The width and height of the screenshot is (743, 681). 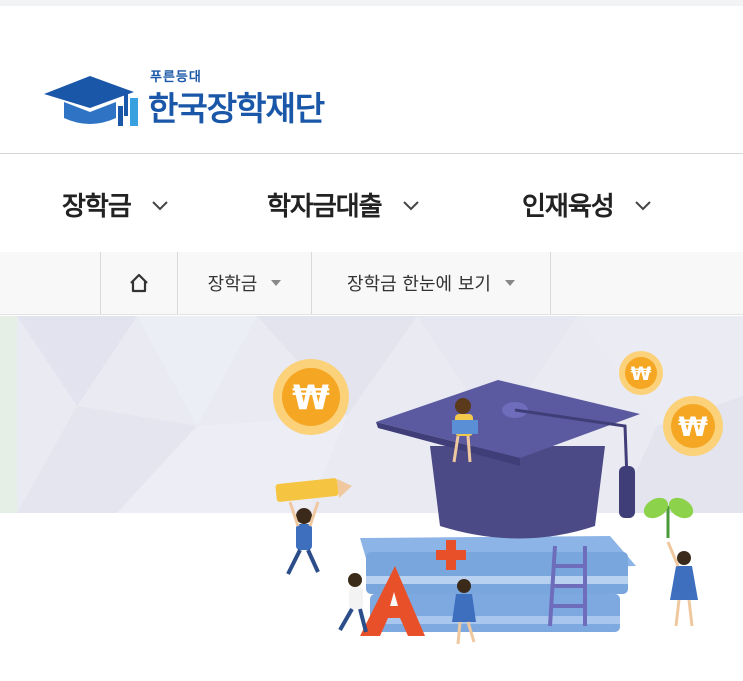 I want to click on gnb-label: 장학금, so click(x=97, y=207).